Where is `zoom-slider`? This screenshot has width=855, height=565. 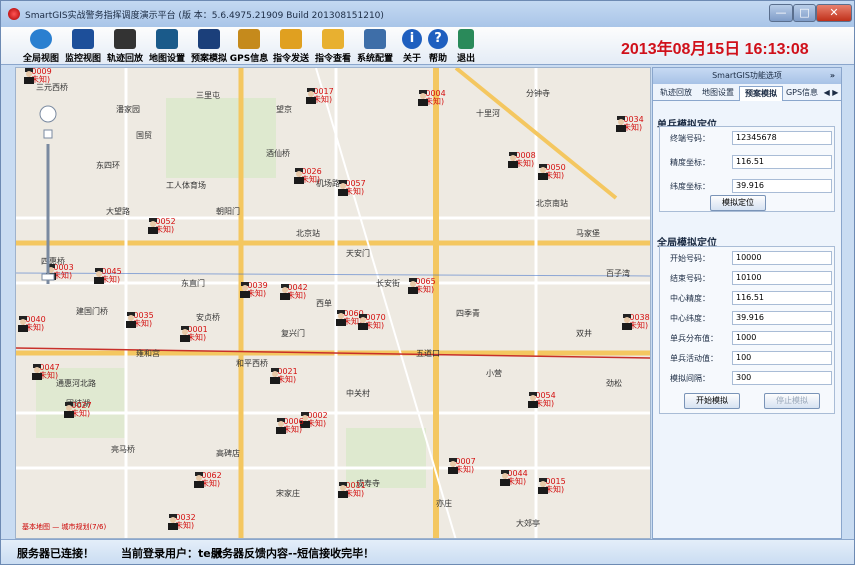
zoom-slider is located at coordinates (48, 199).